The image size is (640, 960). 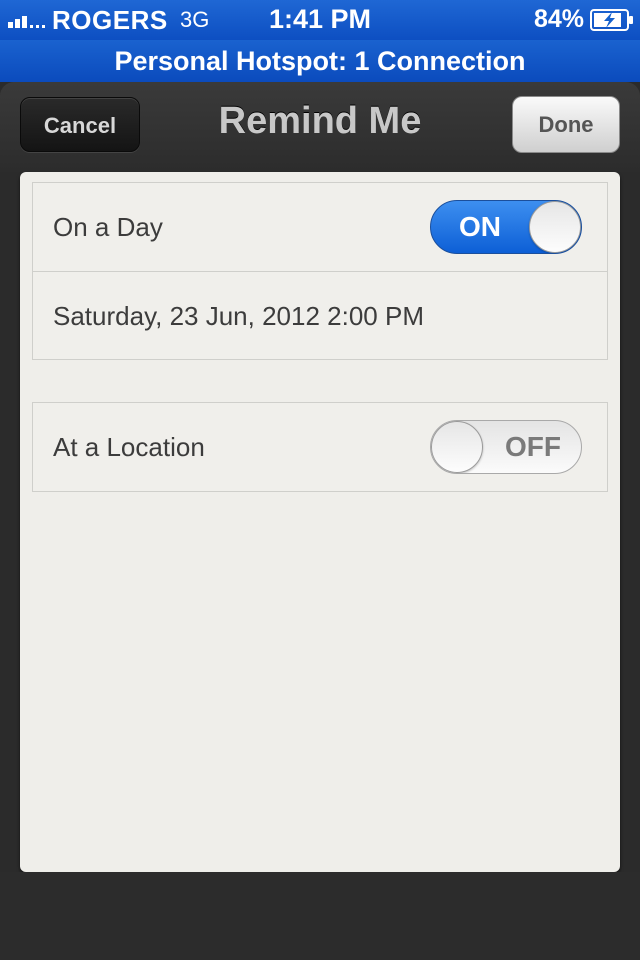 I want to click on at-a-location-group: At a Location OFF, so click(x=320, y=447).